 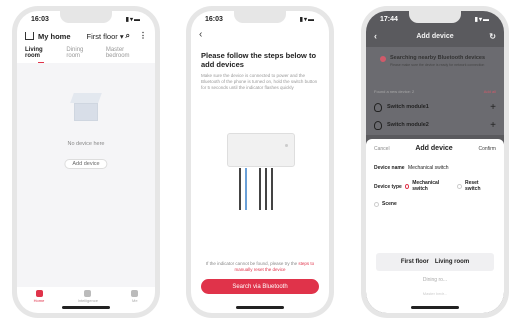 I want to click on tab-home: Home, so click(x=39, y=296).